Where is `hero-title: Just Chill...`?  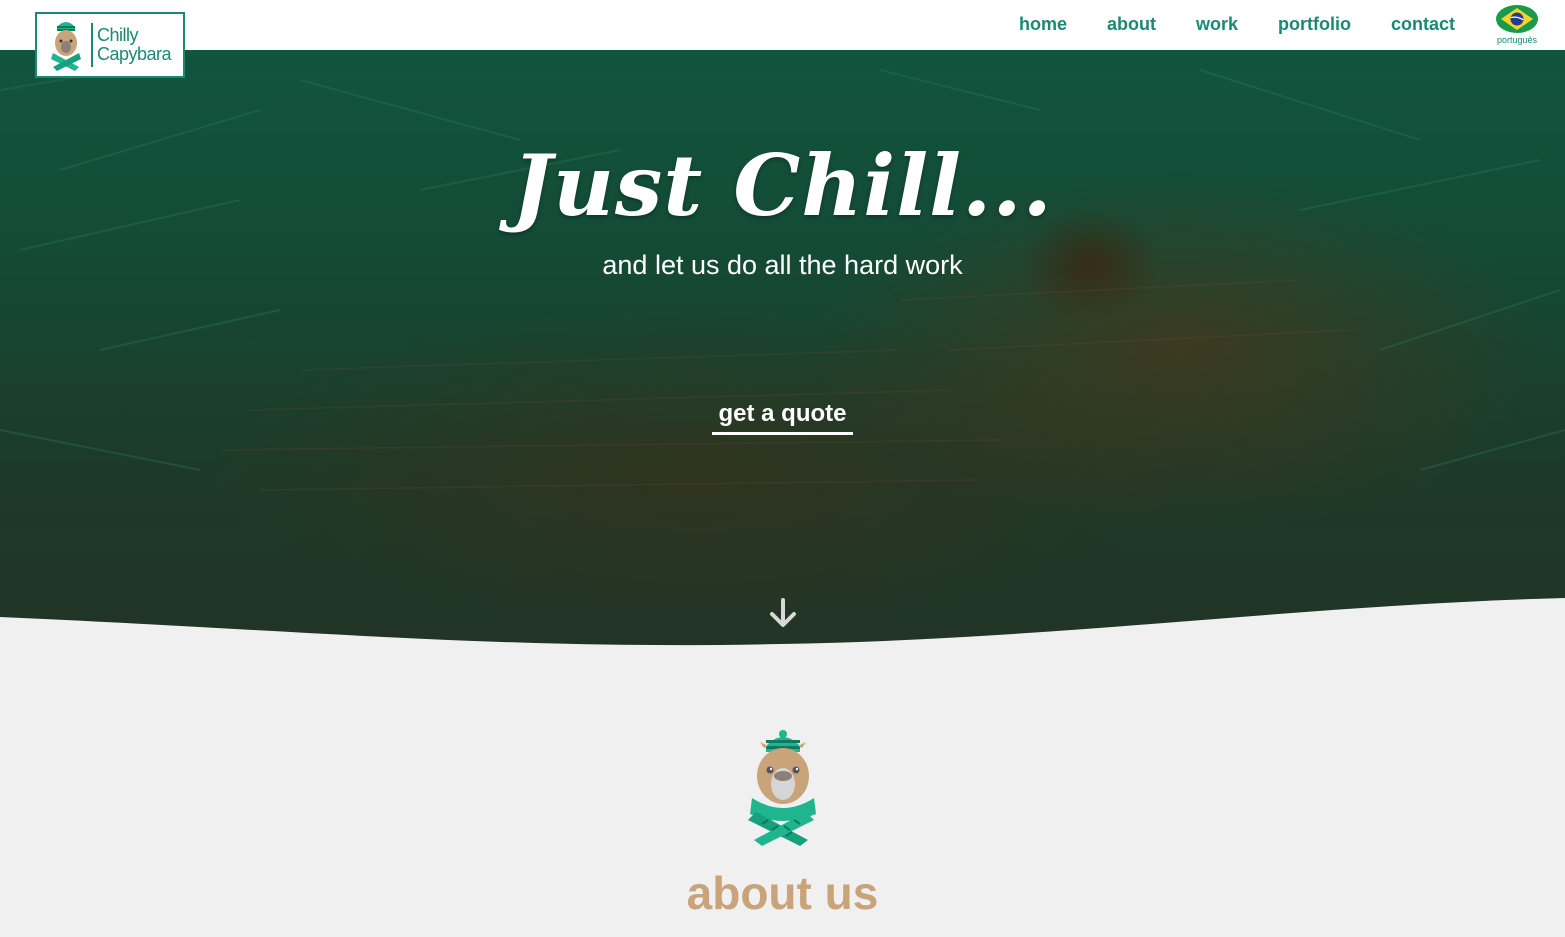 hero-title: Just Chill... is located at coordinates (782, 185).